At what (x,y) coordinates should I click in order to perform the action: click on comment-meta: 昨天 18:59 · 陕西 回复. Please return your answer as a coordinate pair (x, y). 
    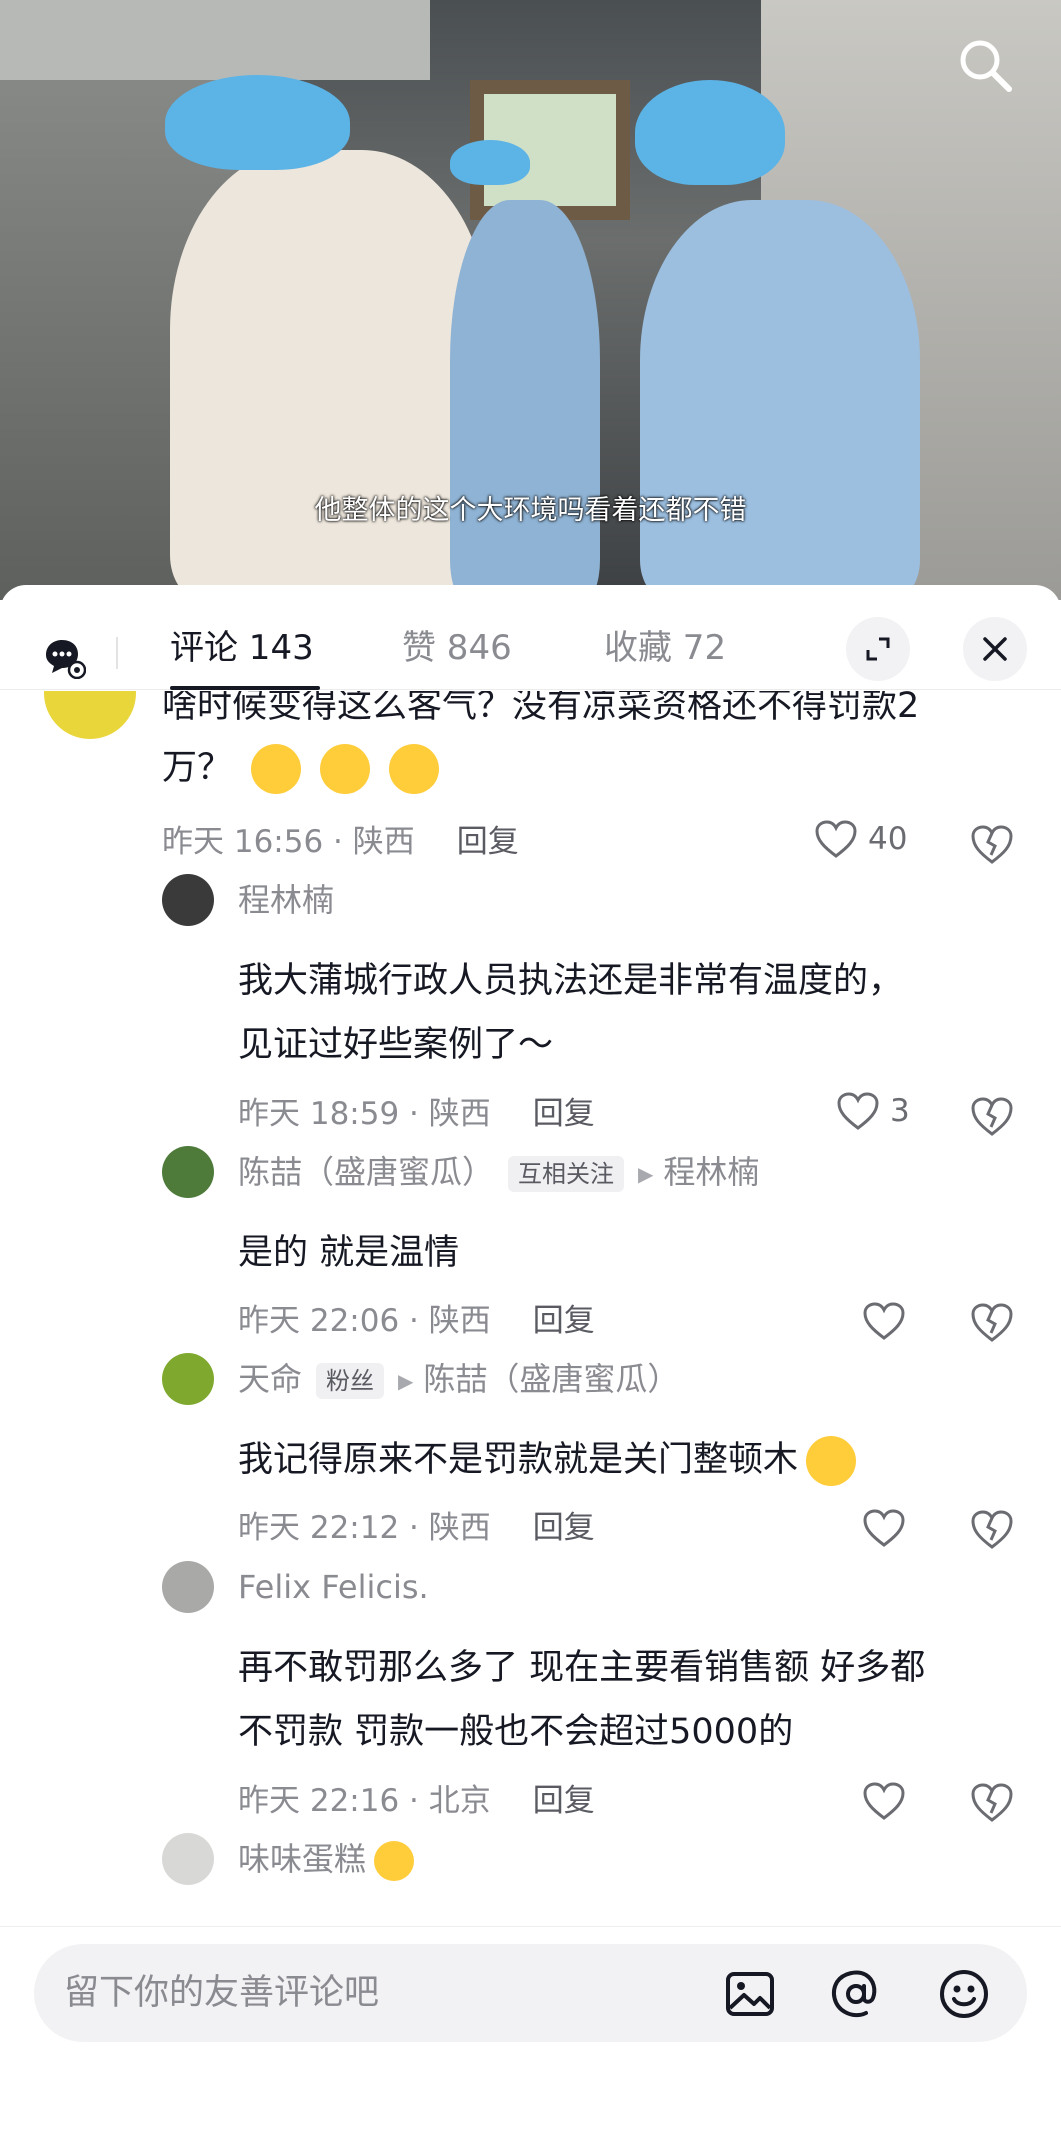
    Looking at the image, I should click on (416, 1114).